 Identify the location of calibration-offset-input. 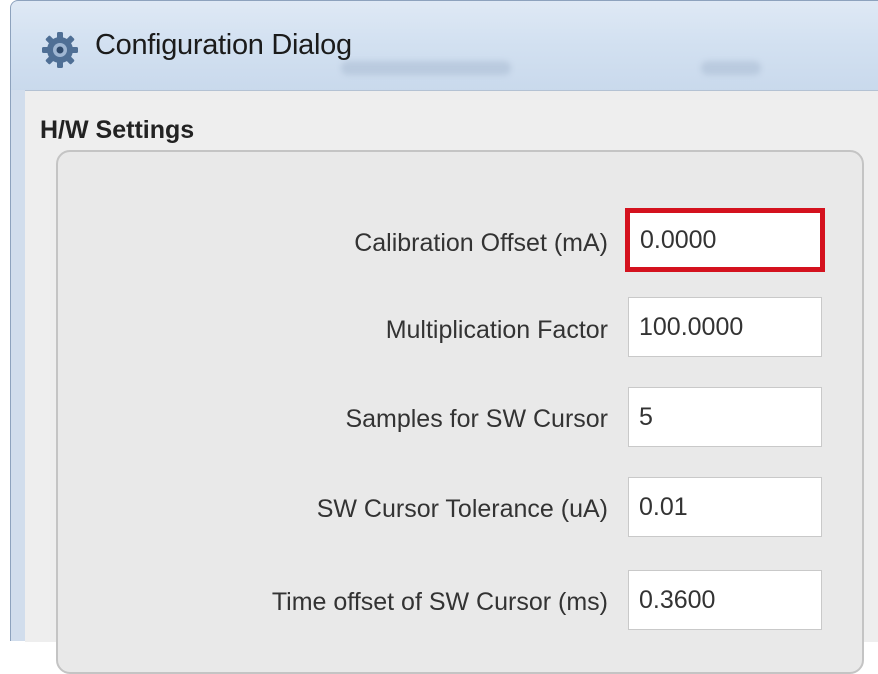
(725, 240).